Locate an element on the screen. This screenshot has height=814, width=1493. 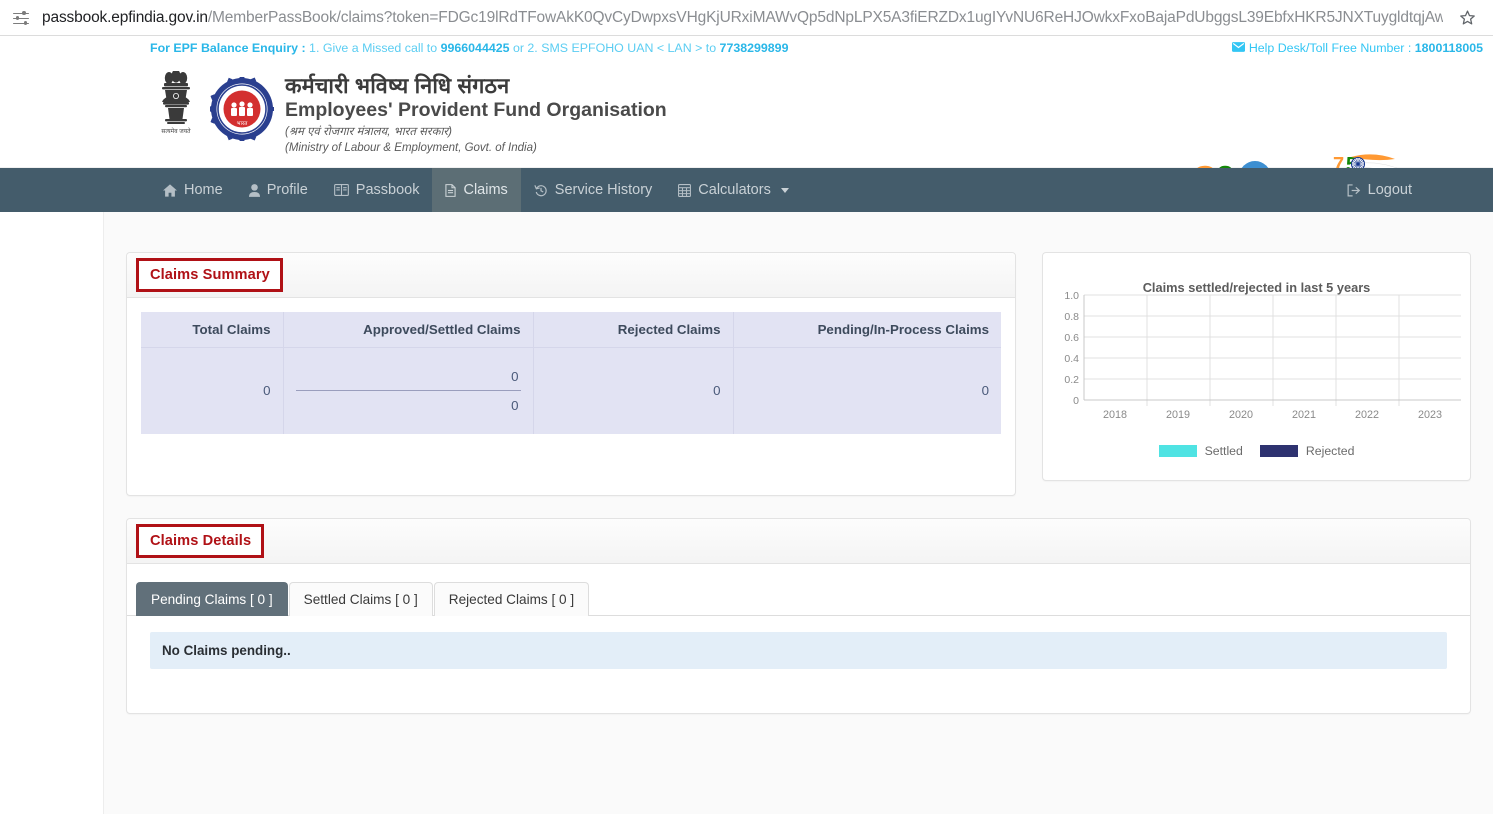
table-row: 0 0 0 0 0 is located at coordinates (571, 390).